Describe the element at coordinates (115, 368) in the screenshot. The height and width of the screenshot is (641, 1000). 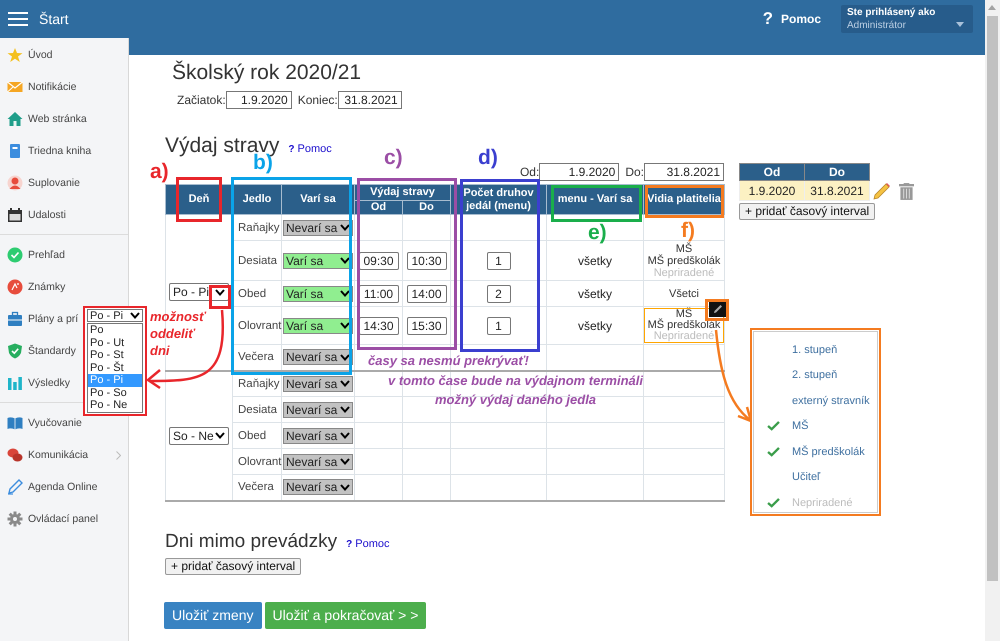
I see `dropdown-option: Po - Št` at that location.